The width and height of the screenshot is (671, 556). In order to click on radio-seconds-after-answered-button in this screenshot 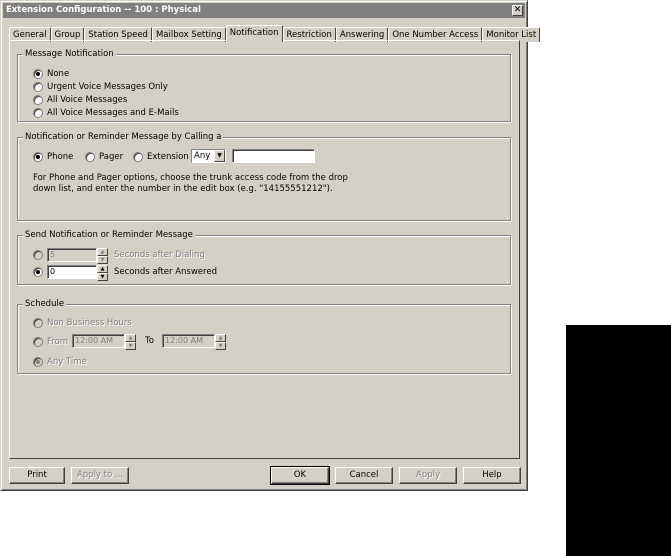, I will do `click(38, 272)`.